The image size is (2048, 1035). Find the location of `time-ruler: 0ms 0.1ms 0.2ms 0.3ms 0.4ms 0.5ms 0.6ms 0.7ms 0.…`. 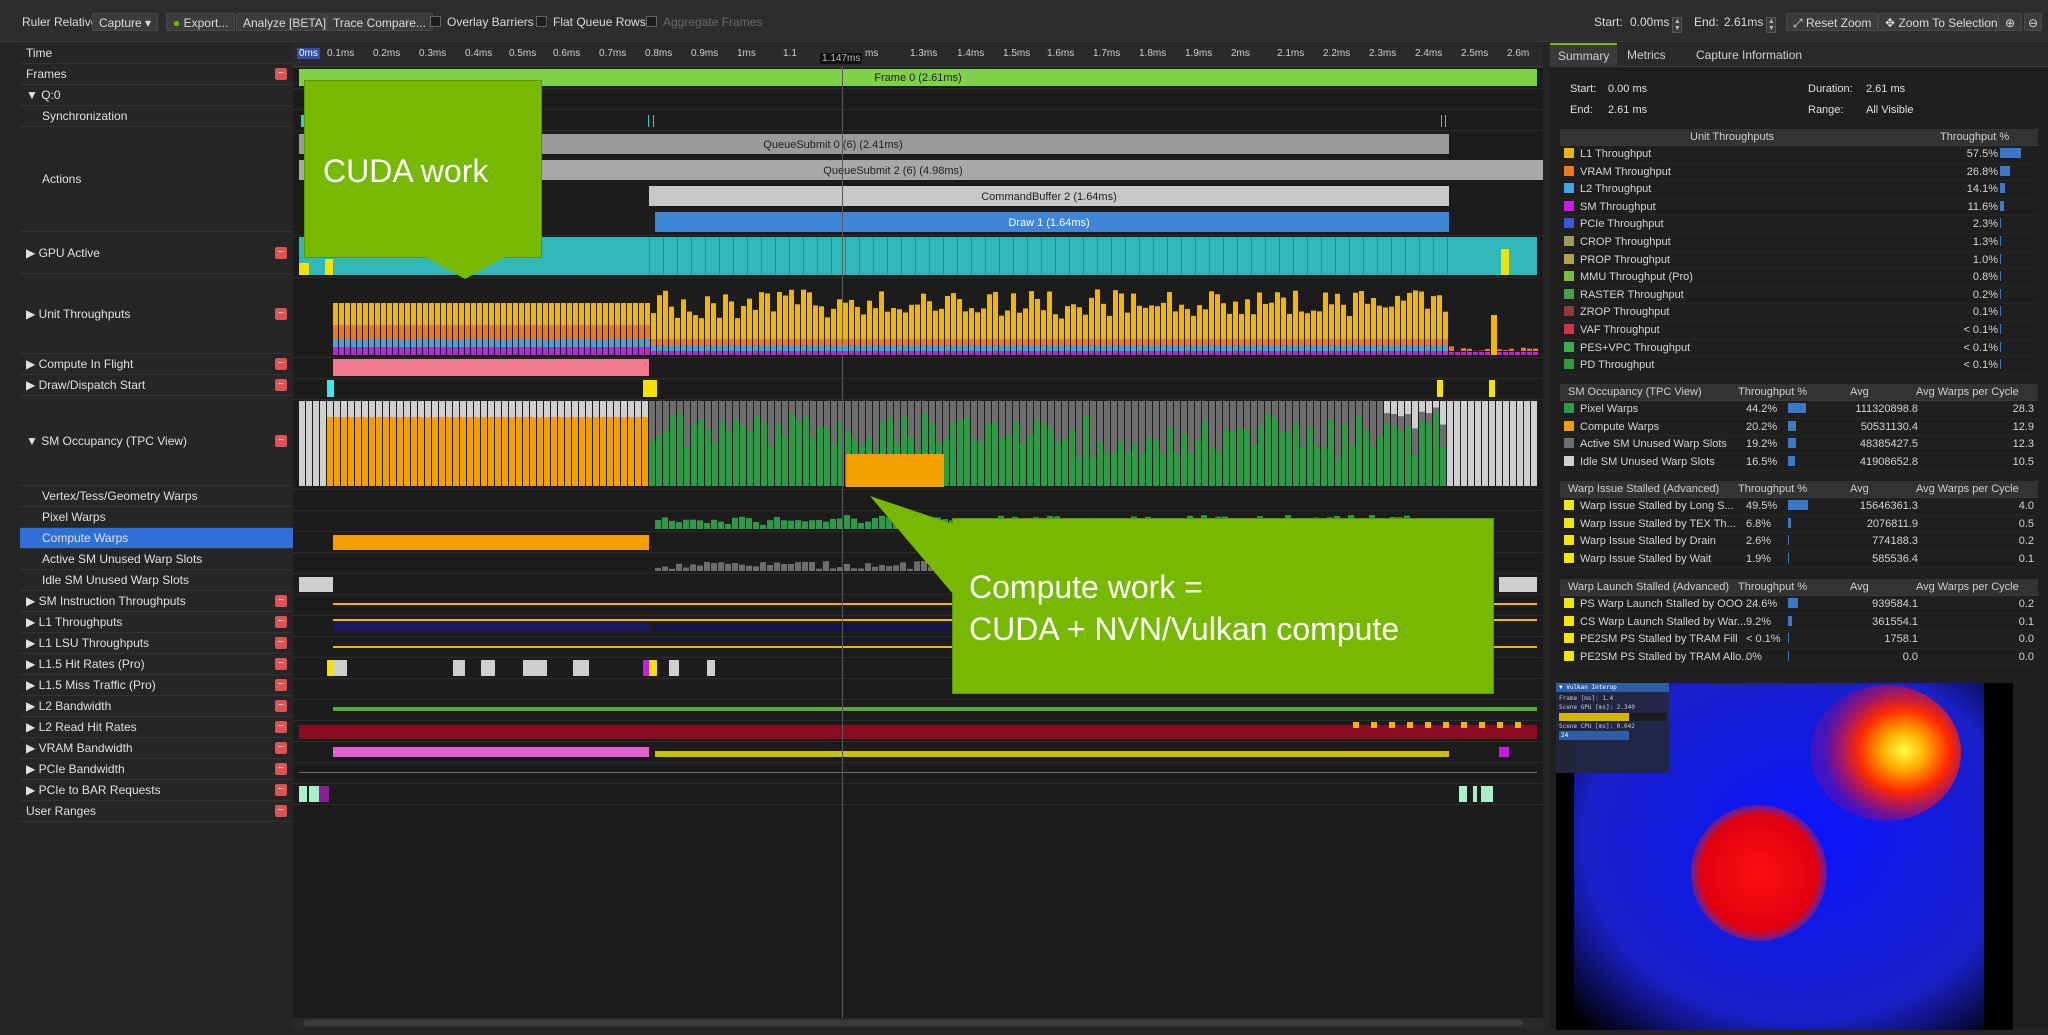

time-ruler: 0ms 0.1ms 0.2ms 0.3ms 0.4ms 0.5ms 0.6ms 0.7ms 0.… is located at coordinates (918, 55).